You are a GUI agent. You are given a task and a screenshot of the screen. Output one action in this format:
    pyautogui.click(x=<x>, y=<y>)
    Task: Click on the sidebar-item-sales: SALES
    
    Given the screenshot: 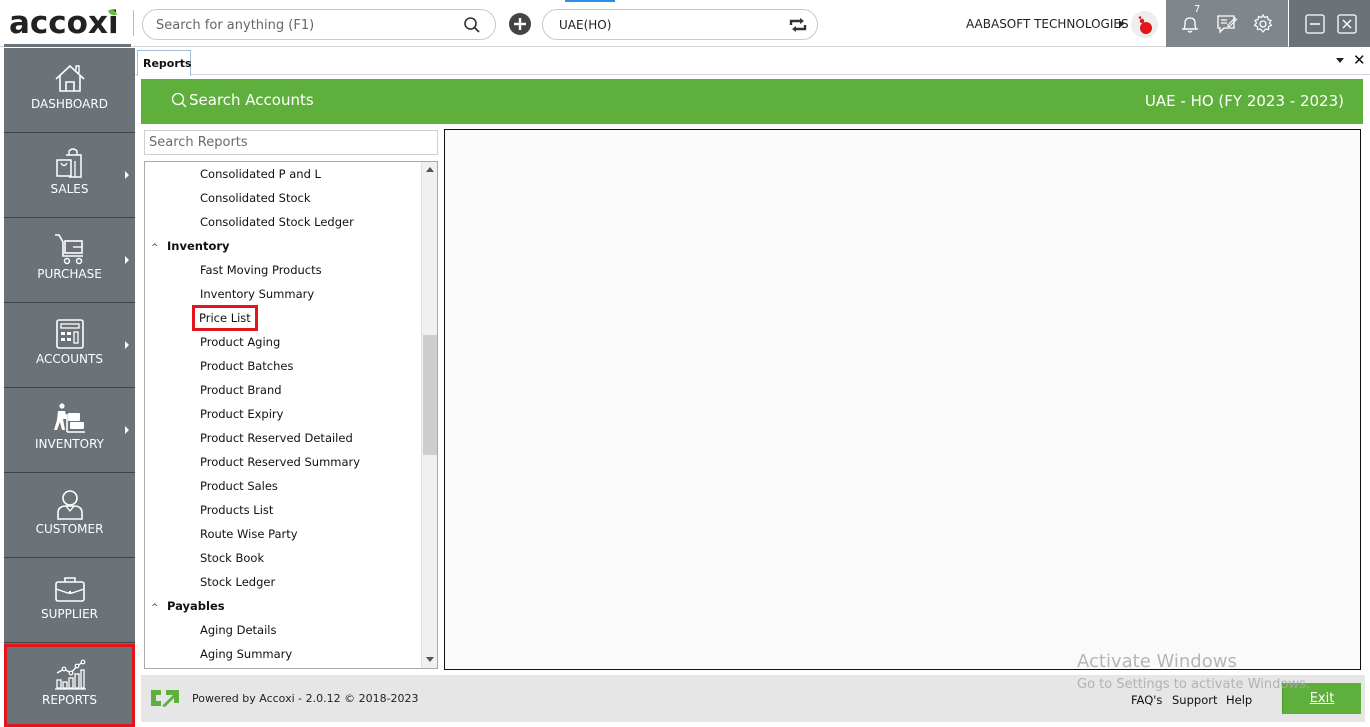 What is the action you would take?
    pyautogui.click(x=69, y=175)
    